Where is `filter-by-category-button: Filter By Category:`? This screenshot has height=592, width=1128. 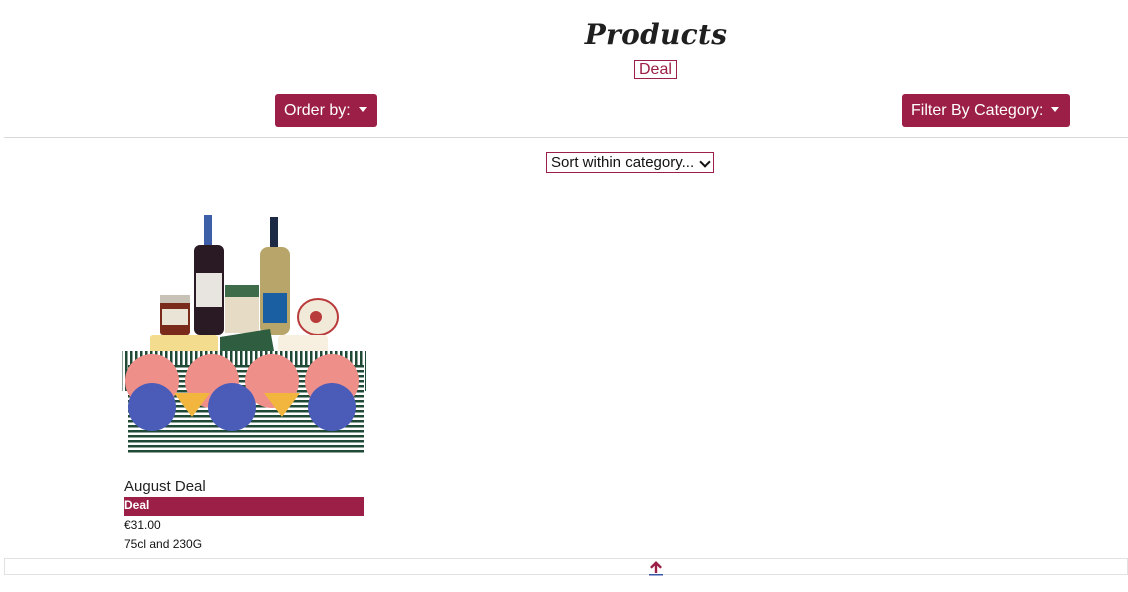
filter-by-category-button: Filter By Category: is located at coordinates (986, 110).